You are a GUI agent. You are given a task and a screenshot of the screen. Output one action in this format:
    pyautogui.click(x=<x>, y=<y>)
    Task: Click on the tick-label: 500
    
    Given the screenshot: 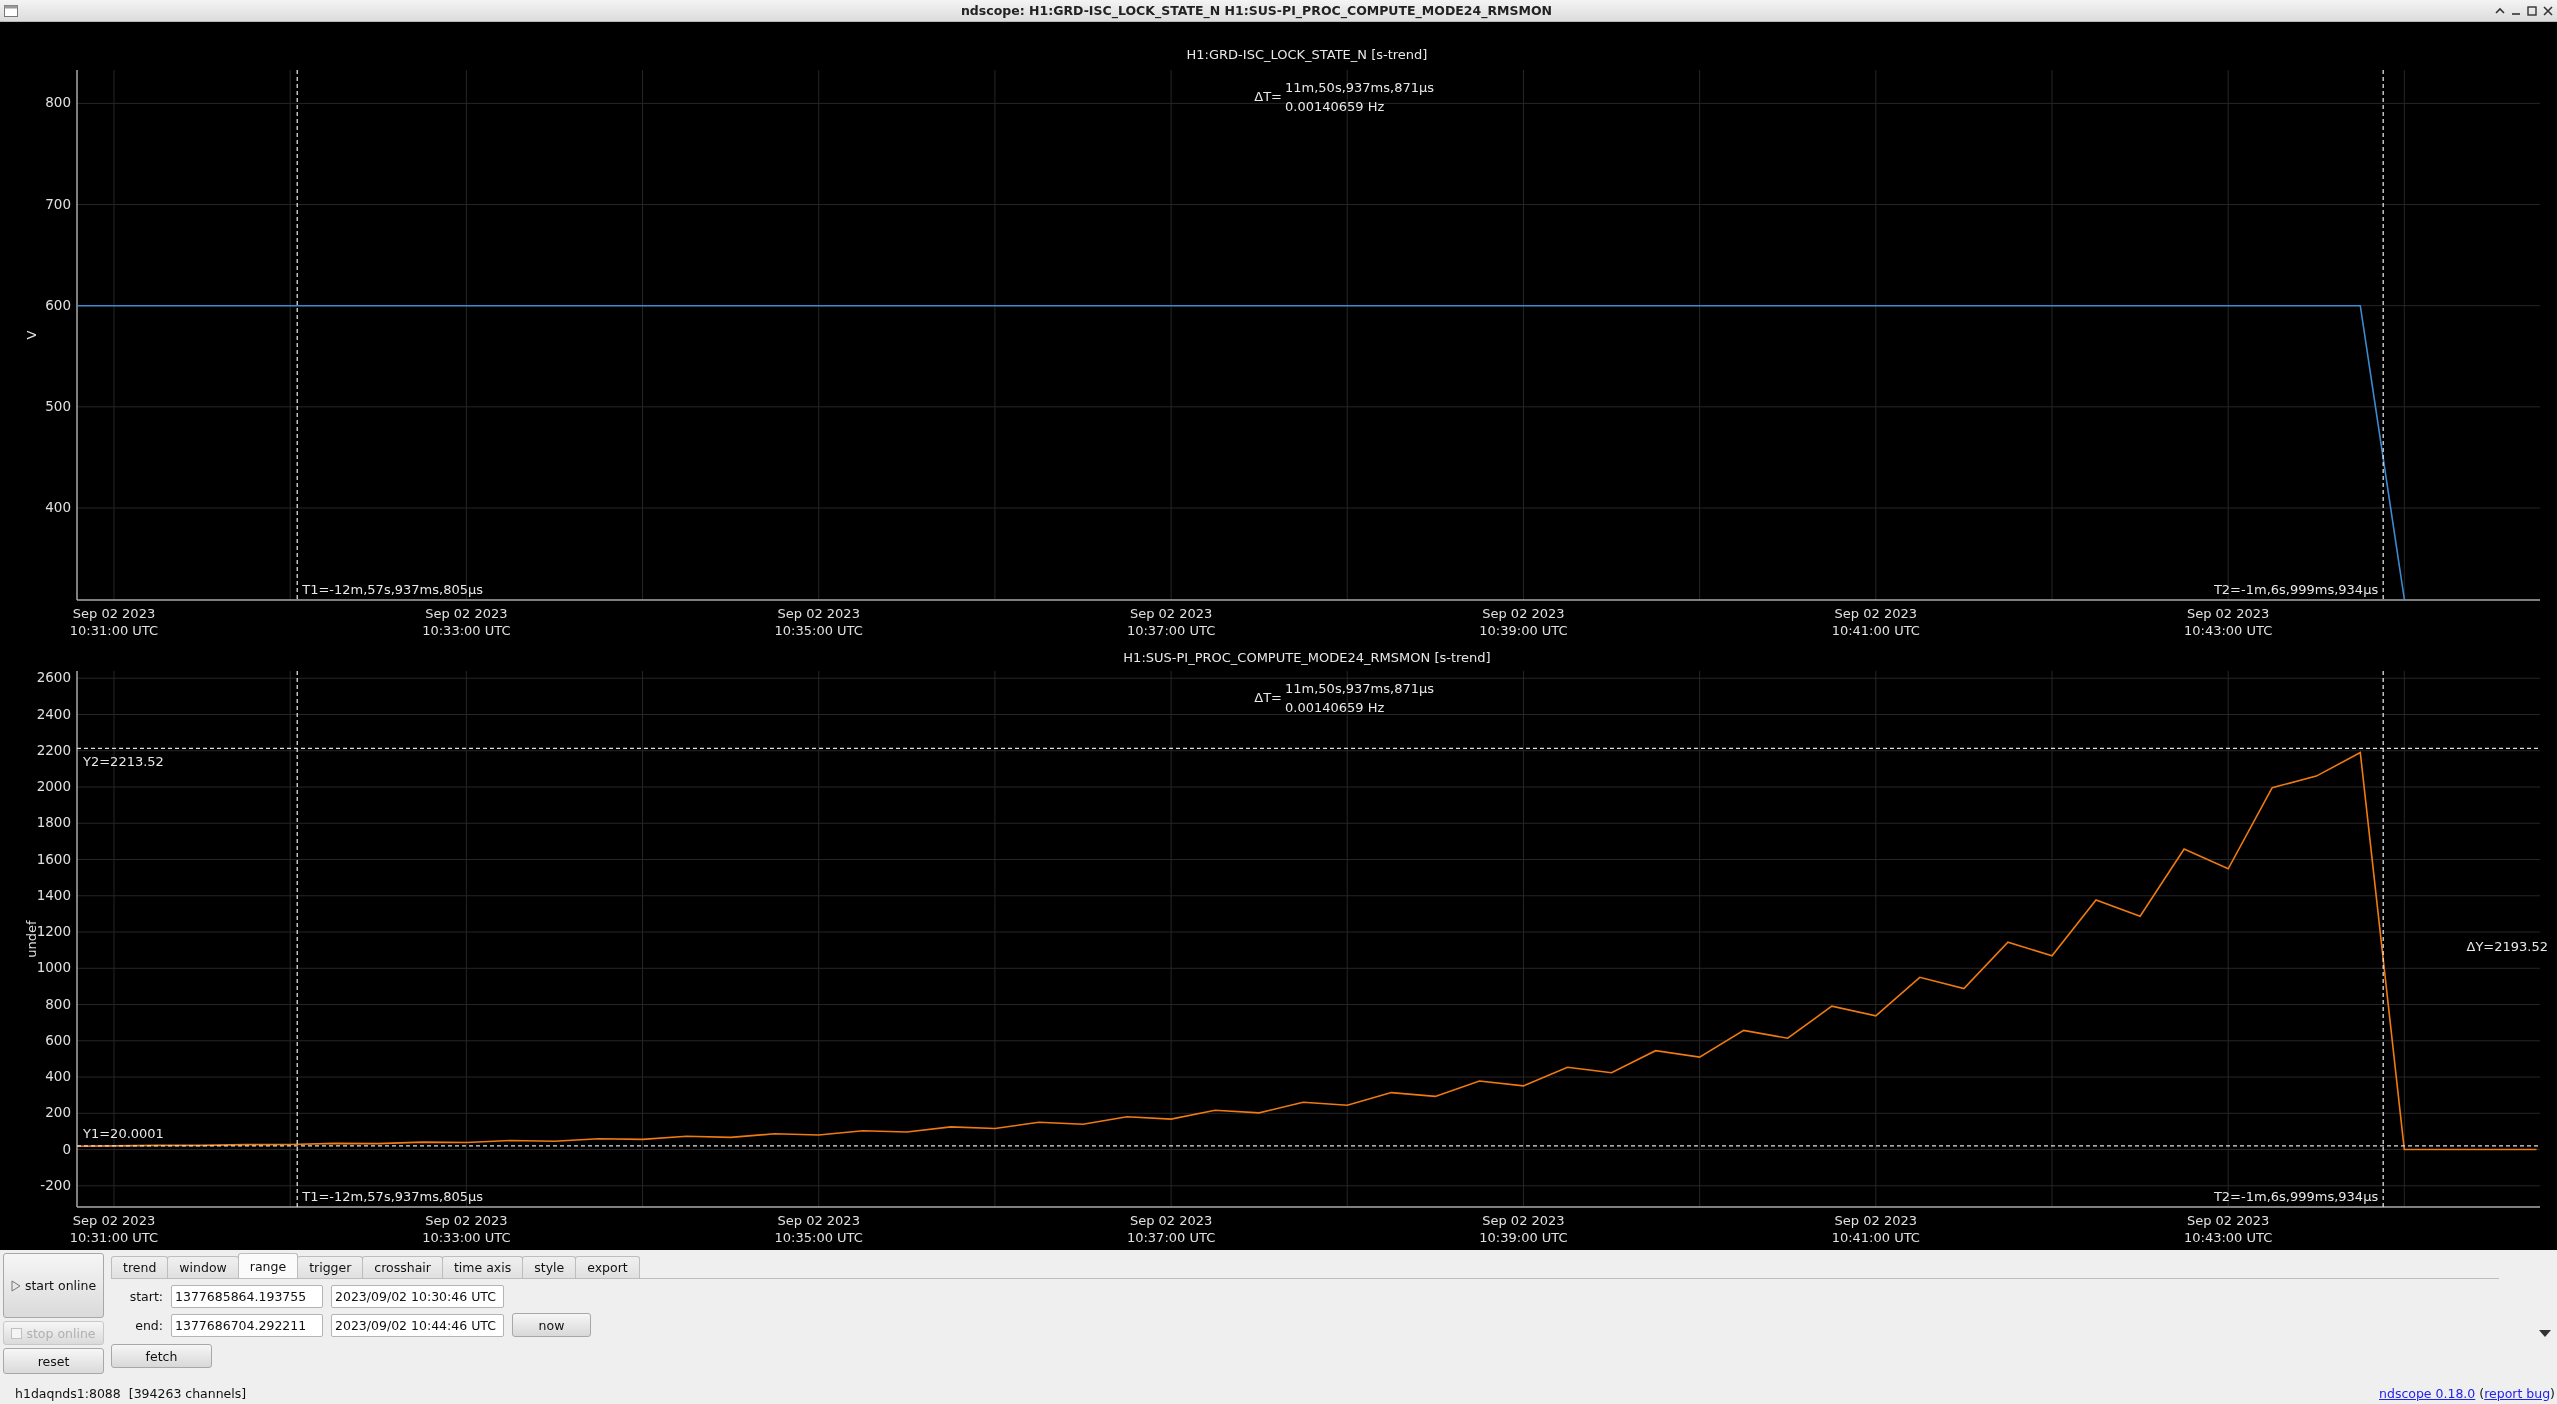 What is the action you would take?
    pyautogui.click(x=58, y=405)
    